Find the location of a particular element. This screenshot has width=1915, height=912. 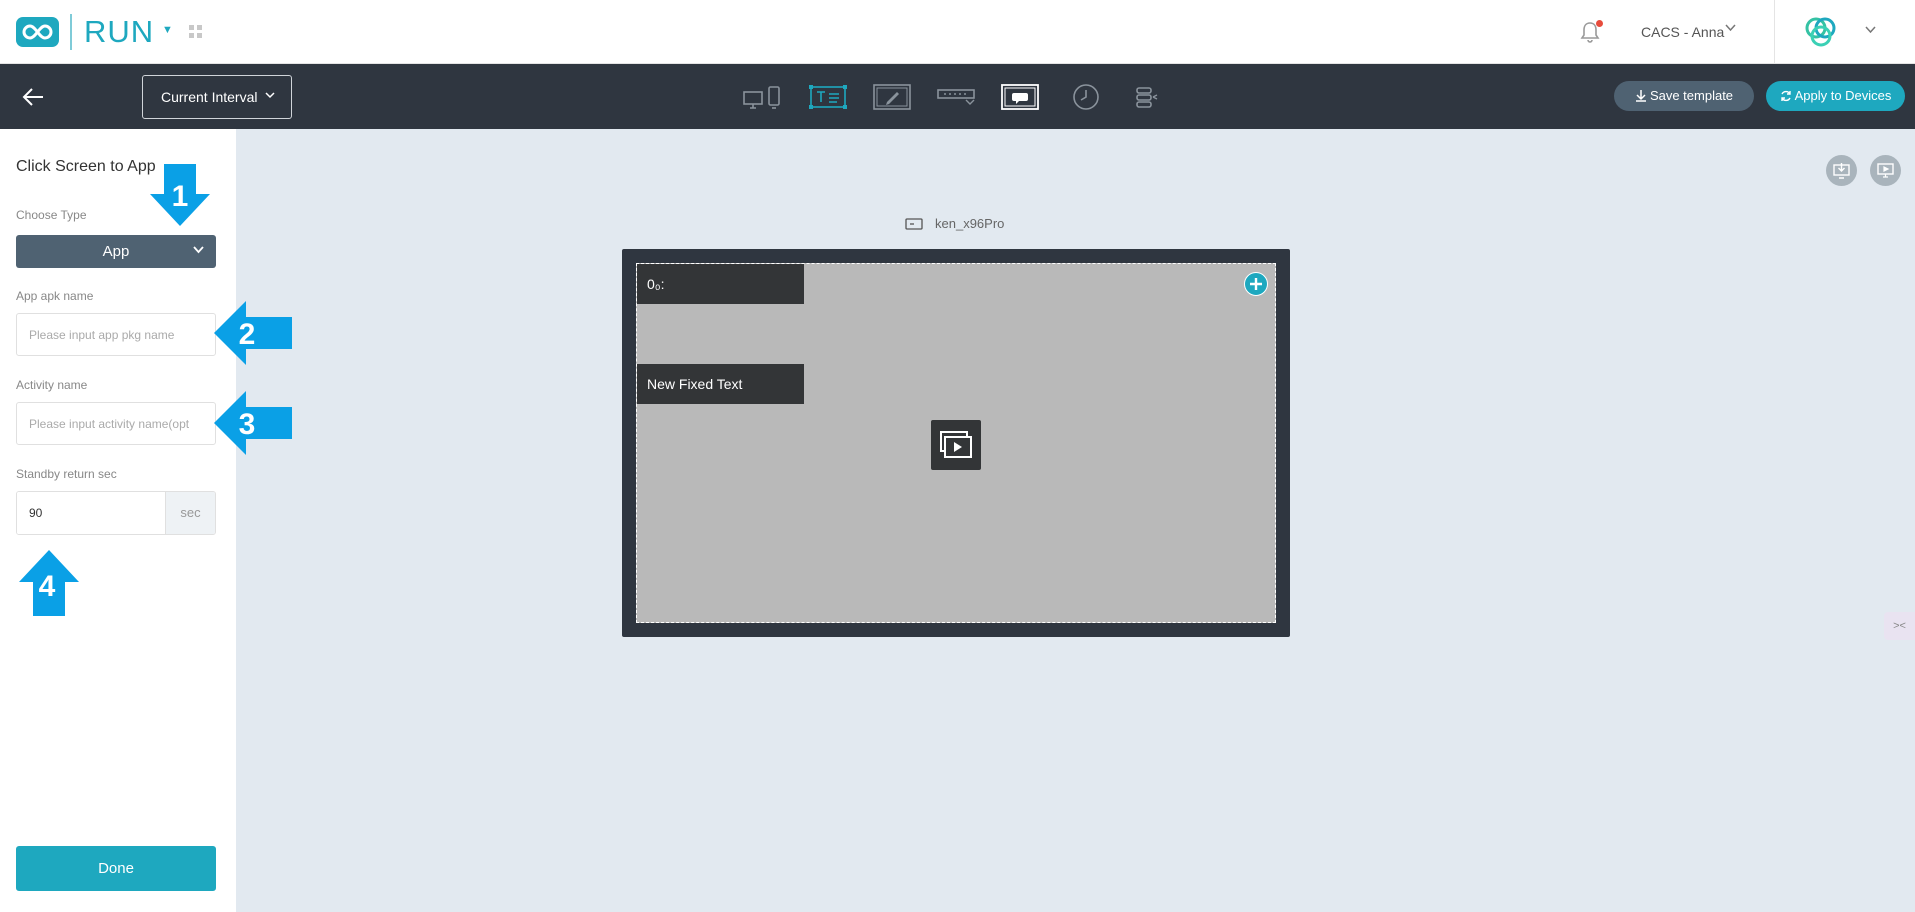

callout-arrow-left: 2 is located at coordinates (253, 333).